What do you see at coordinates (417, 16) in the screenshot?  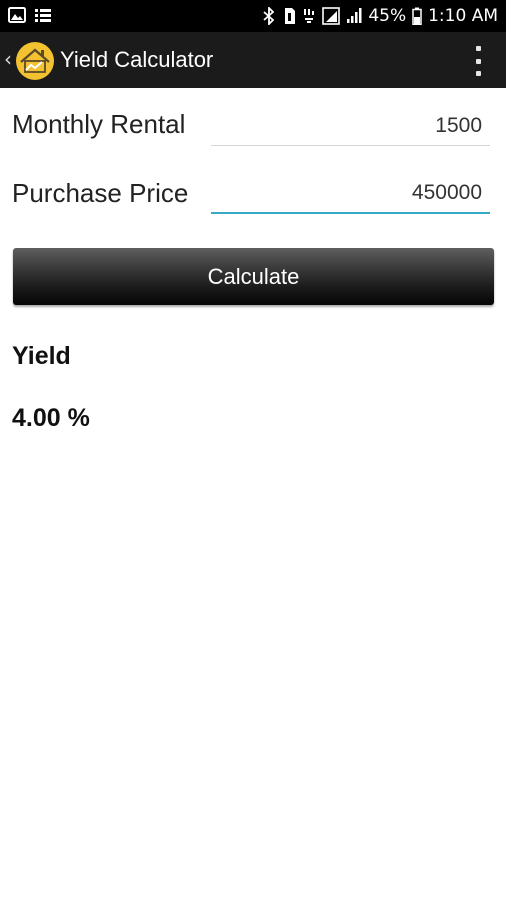 I see `battery-icon` at bounding box center [417, 16].